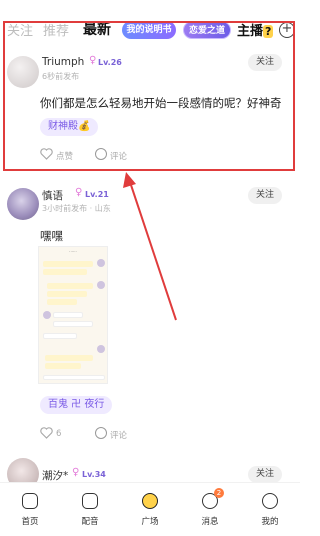  I want to click on nav-label: 我的, so click(270, 522).